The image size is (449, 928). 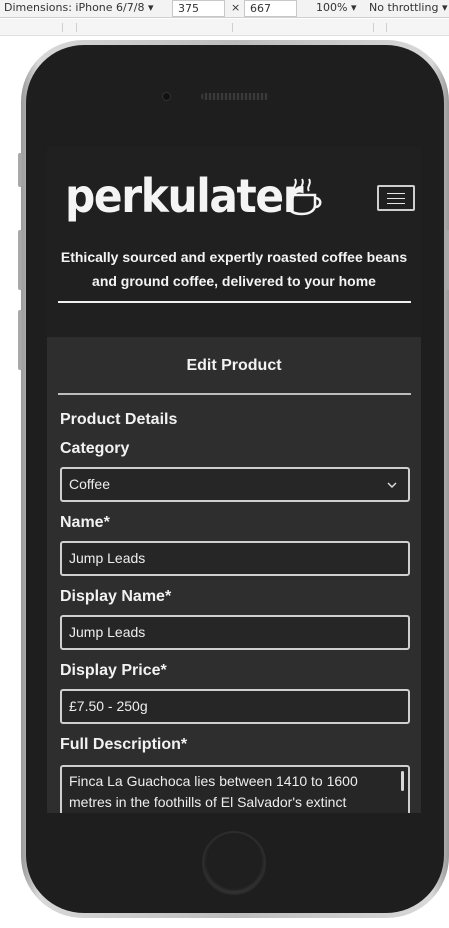 What do you see at coordinates (85, 522) in the screenshot?
I see `name-label: Name*` at bounding box center [85, 522].